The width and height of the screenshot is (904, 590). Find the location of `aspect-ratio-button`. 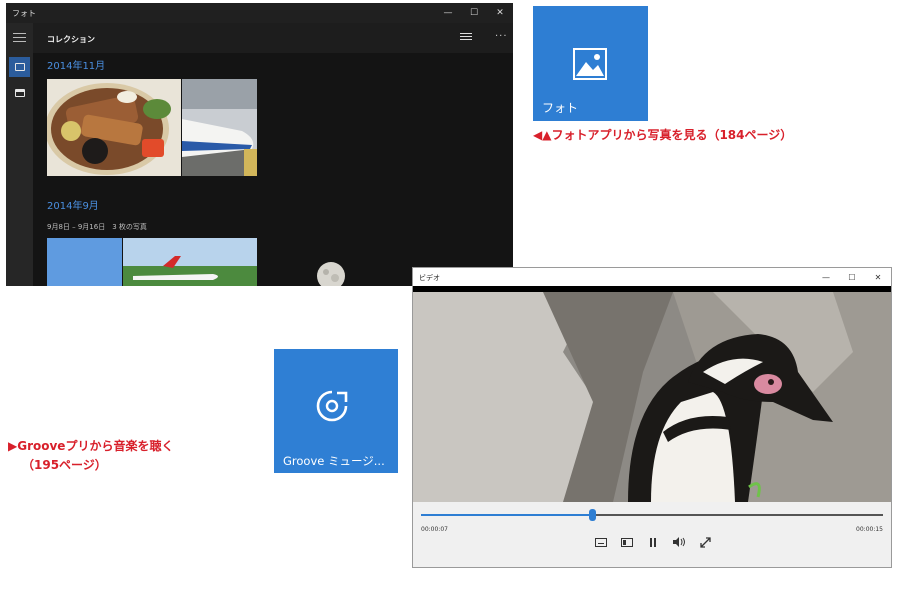

aspect-ratio-button is located at coordinates (627, 542).